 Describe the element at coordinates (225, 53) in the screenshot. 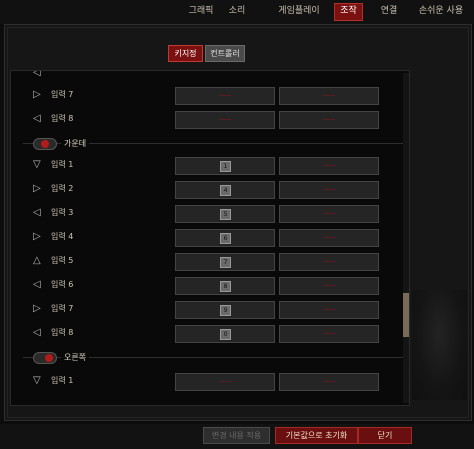

I see `tab-controller: 컨트롤러` at that location.